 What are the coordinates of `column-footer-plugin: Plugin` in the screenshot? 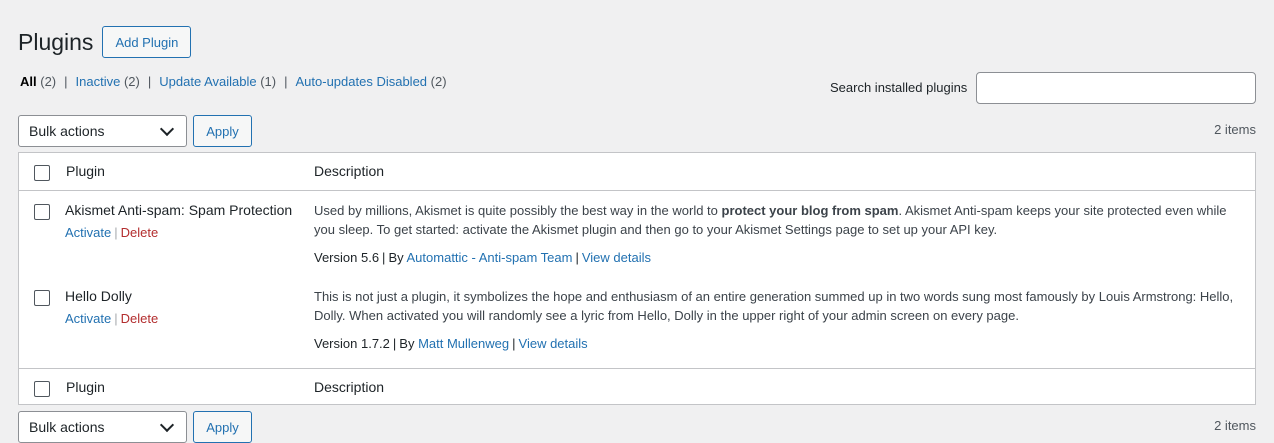 It's located at (85, 387).